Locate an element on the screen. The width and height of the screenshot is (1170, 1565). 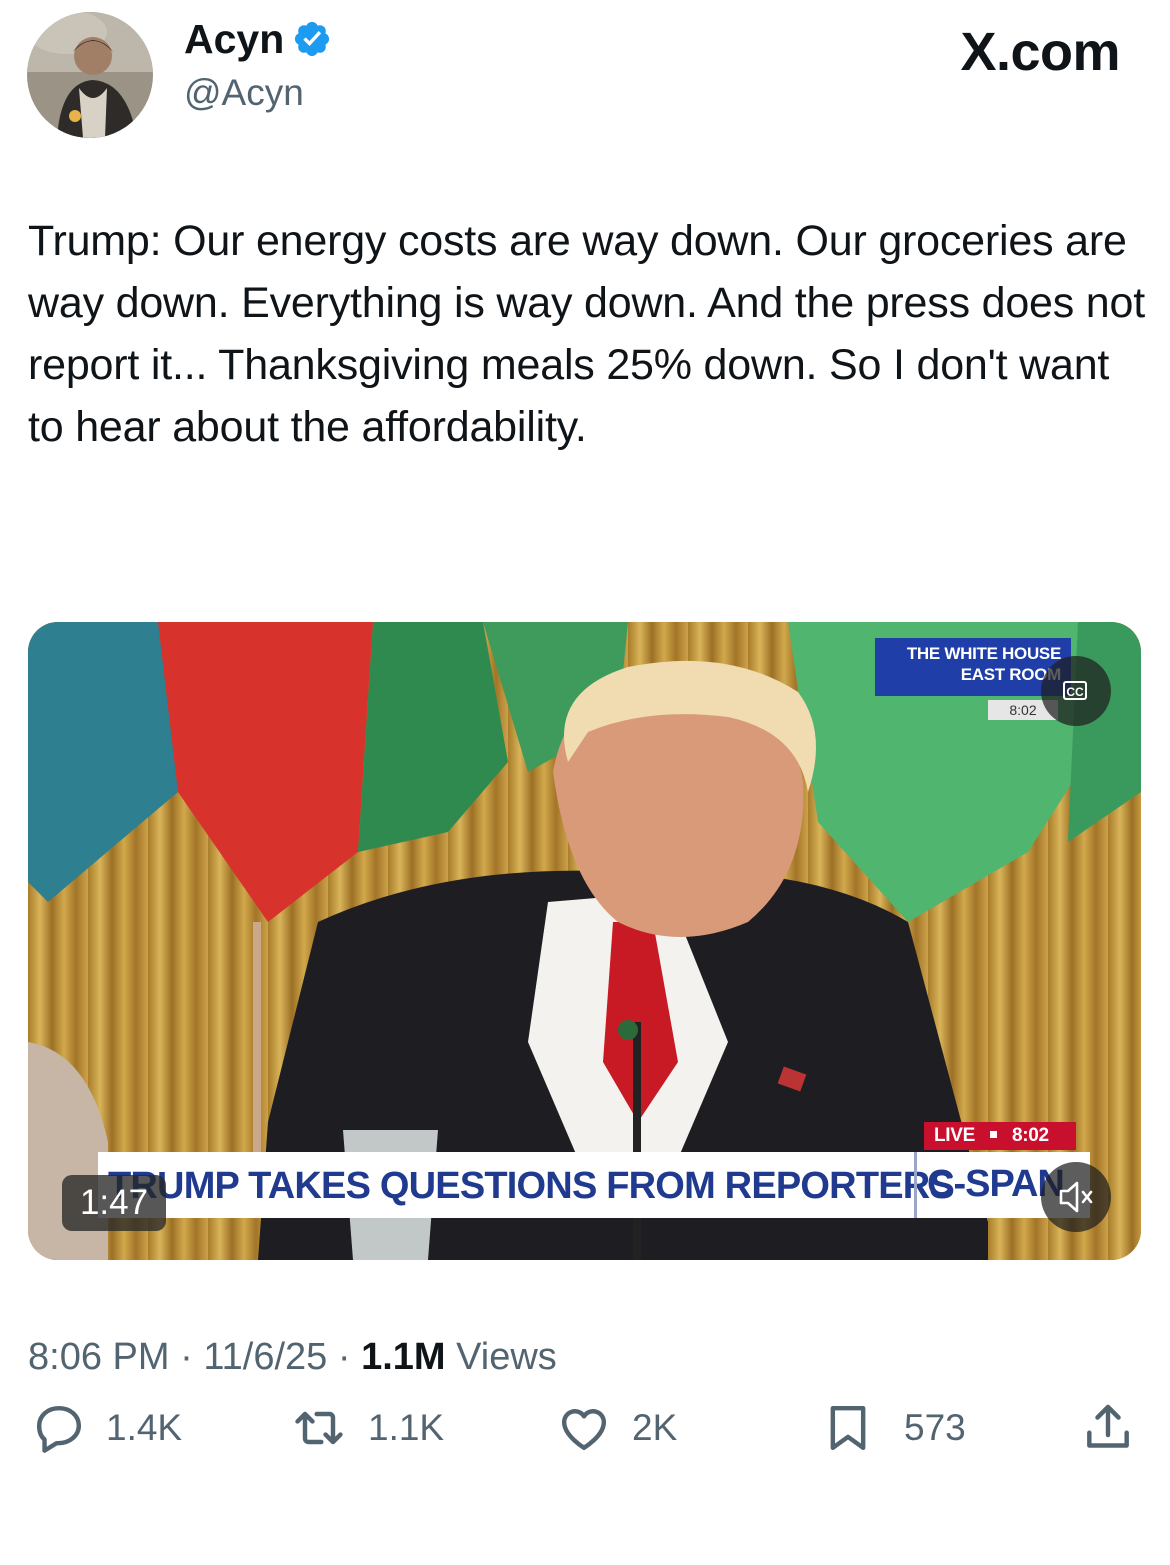
avatar is located at coordinates (90, 75).